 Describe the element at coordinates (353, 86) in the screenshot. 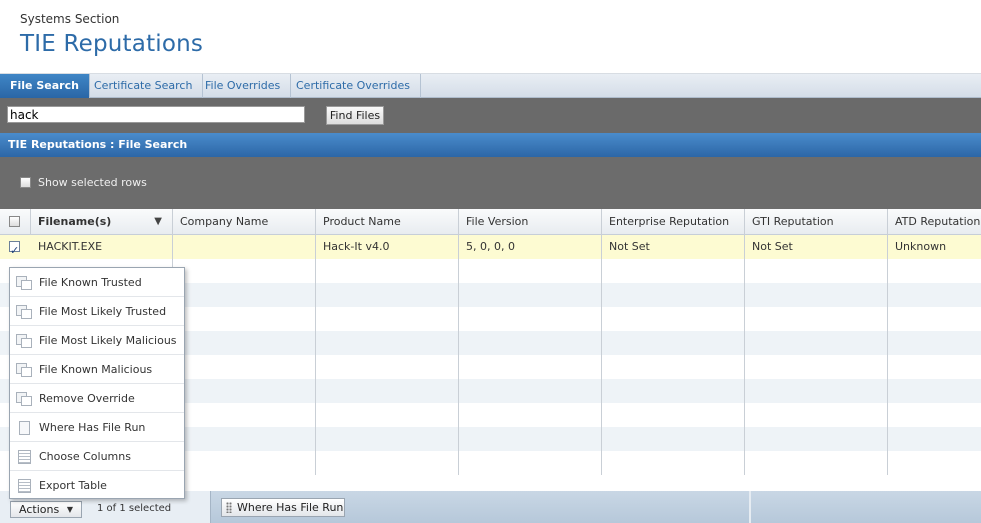

I see `tab-certificate-overrides: Certificate Overrides` at that location.